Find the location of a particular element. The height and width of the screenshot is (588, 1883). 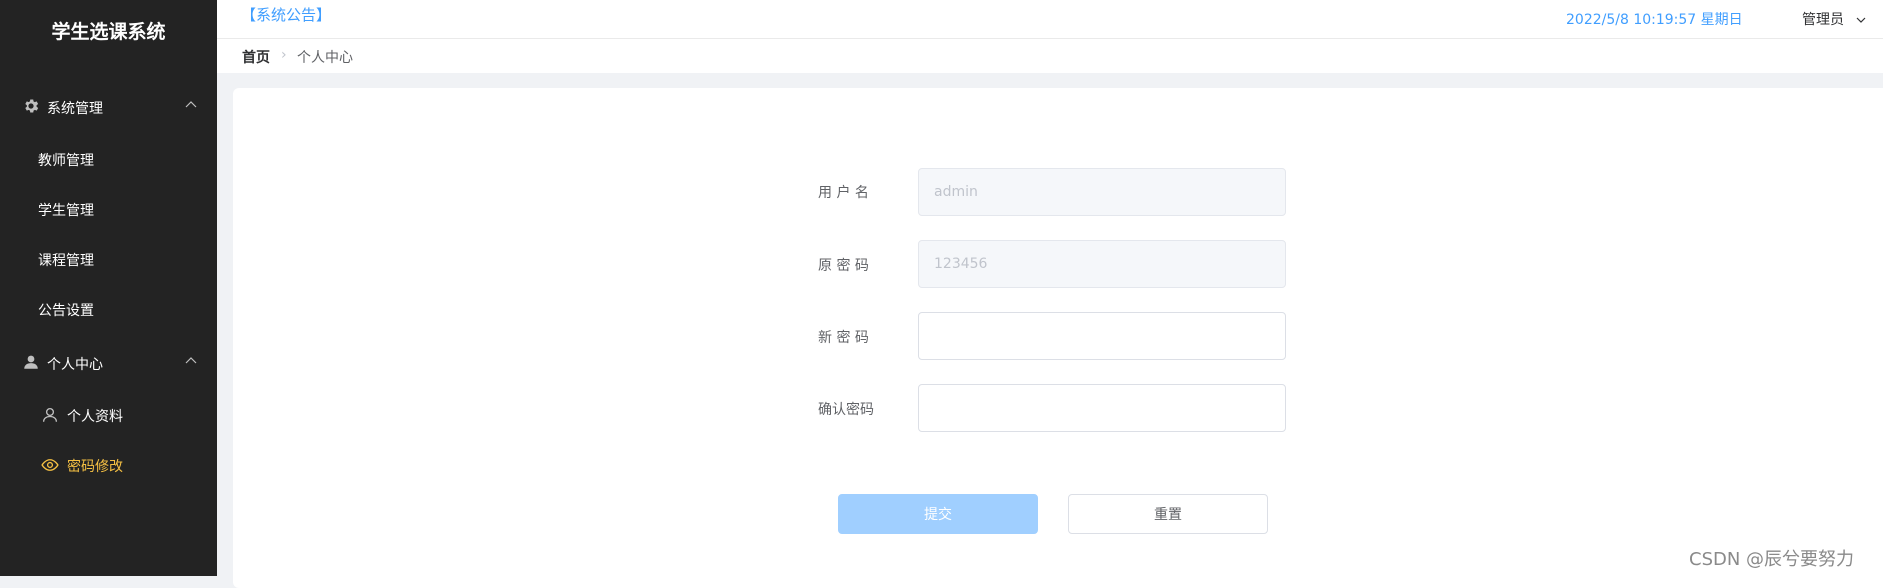

top-header: 【系统公告】 2022/5/8 10:19:57 星期日 管理员 is located at coordinates (1050, 19).